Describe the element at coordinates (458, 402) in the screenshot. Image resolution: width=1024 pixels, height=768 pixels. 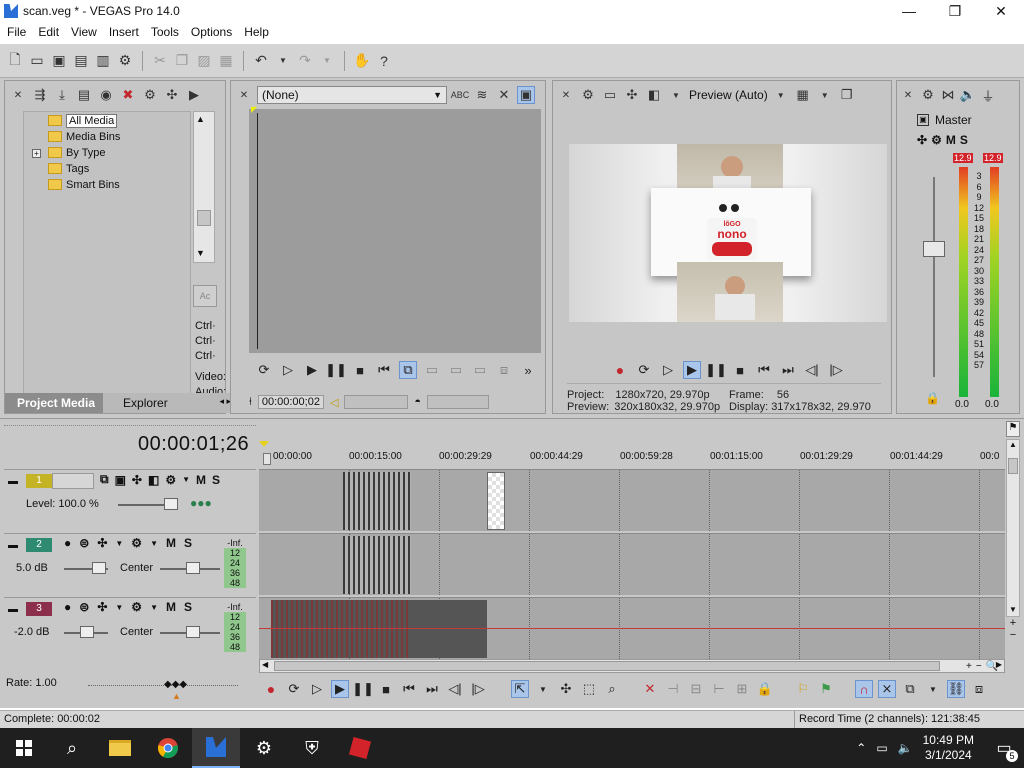
I see `trimmer-length-field` at that location.